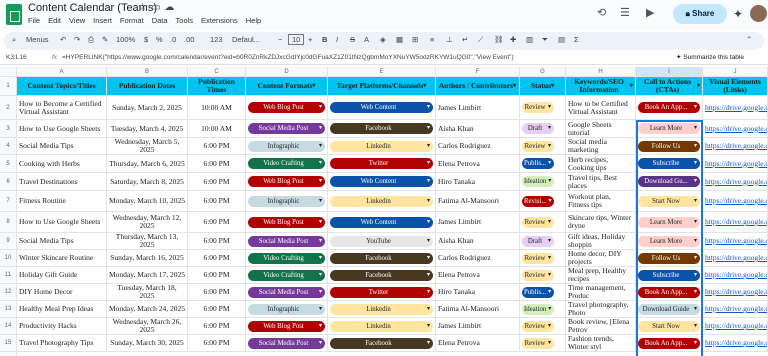 This screenshot has width=768, height=356. I want to click on align-icon: ≡, so click(432, 39).